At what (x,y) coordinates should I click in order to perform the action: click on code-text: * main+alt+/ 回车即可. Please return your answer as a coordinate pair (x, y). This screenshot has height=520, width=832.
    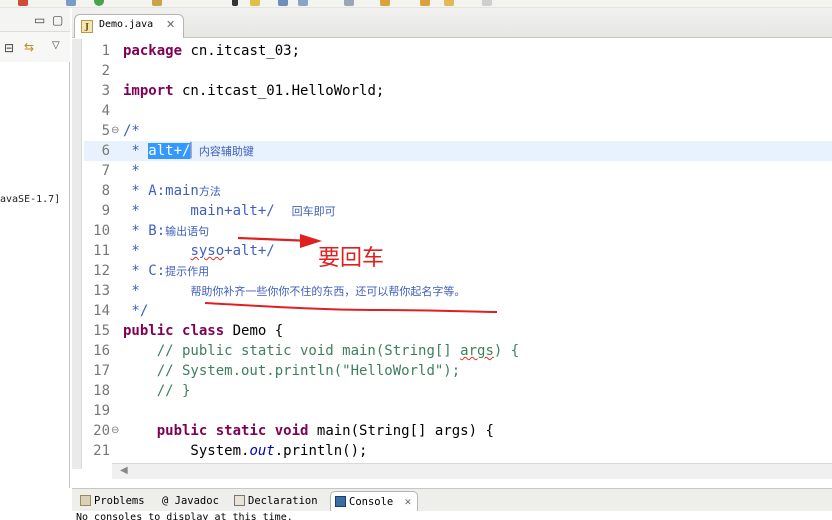
    Looking at the image, I should click on (229, 211).